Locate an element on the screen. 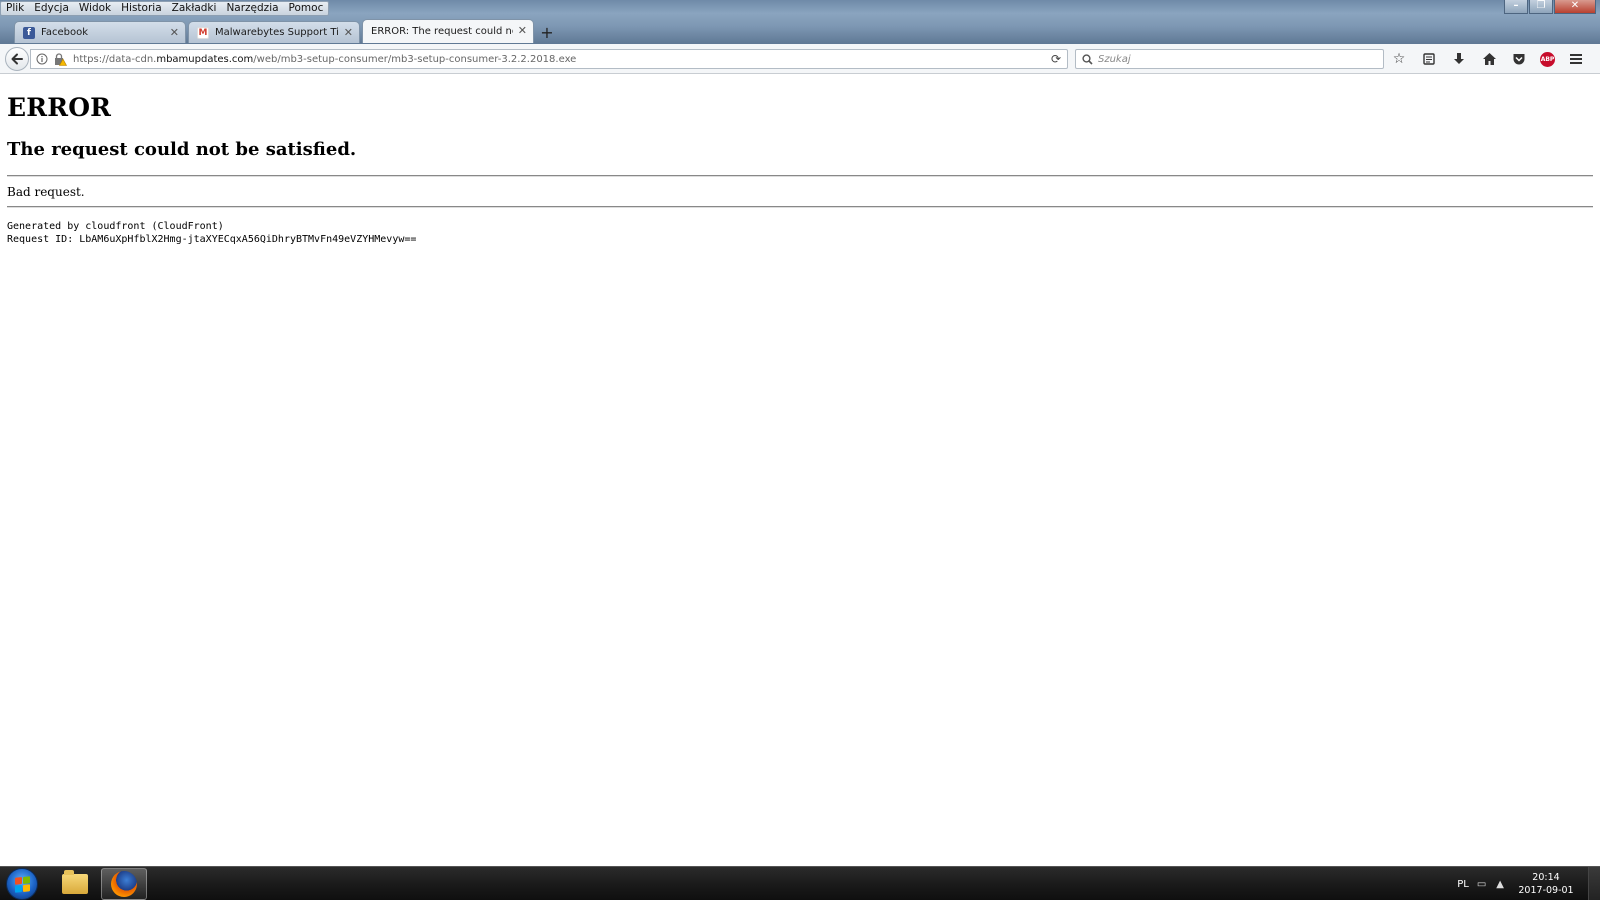 This screenshot has height=900, width=1600. adblock-plus-icon: ABP is located at coordinates (1547, 59).